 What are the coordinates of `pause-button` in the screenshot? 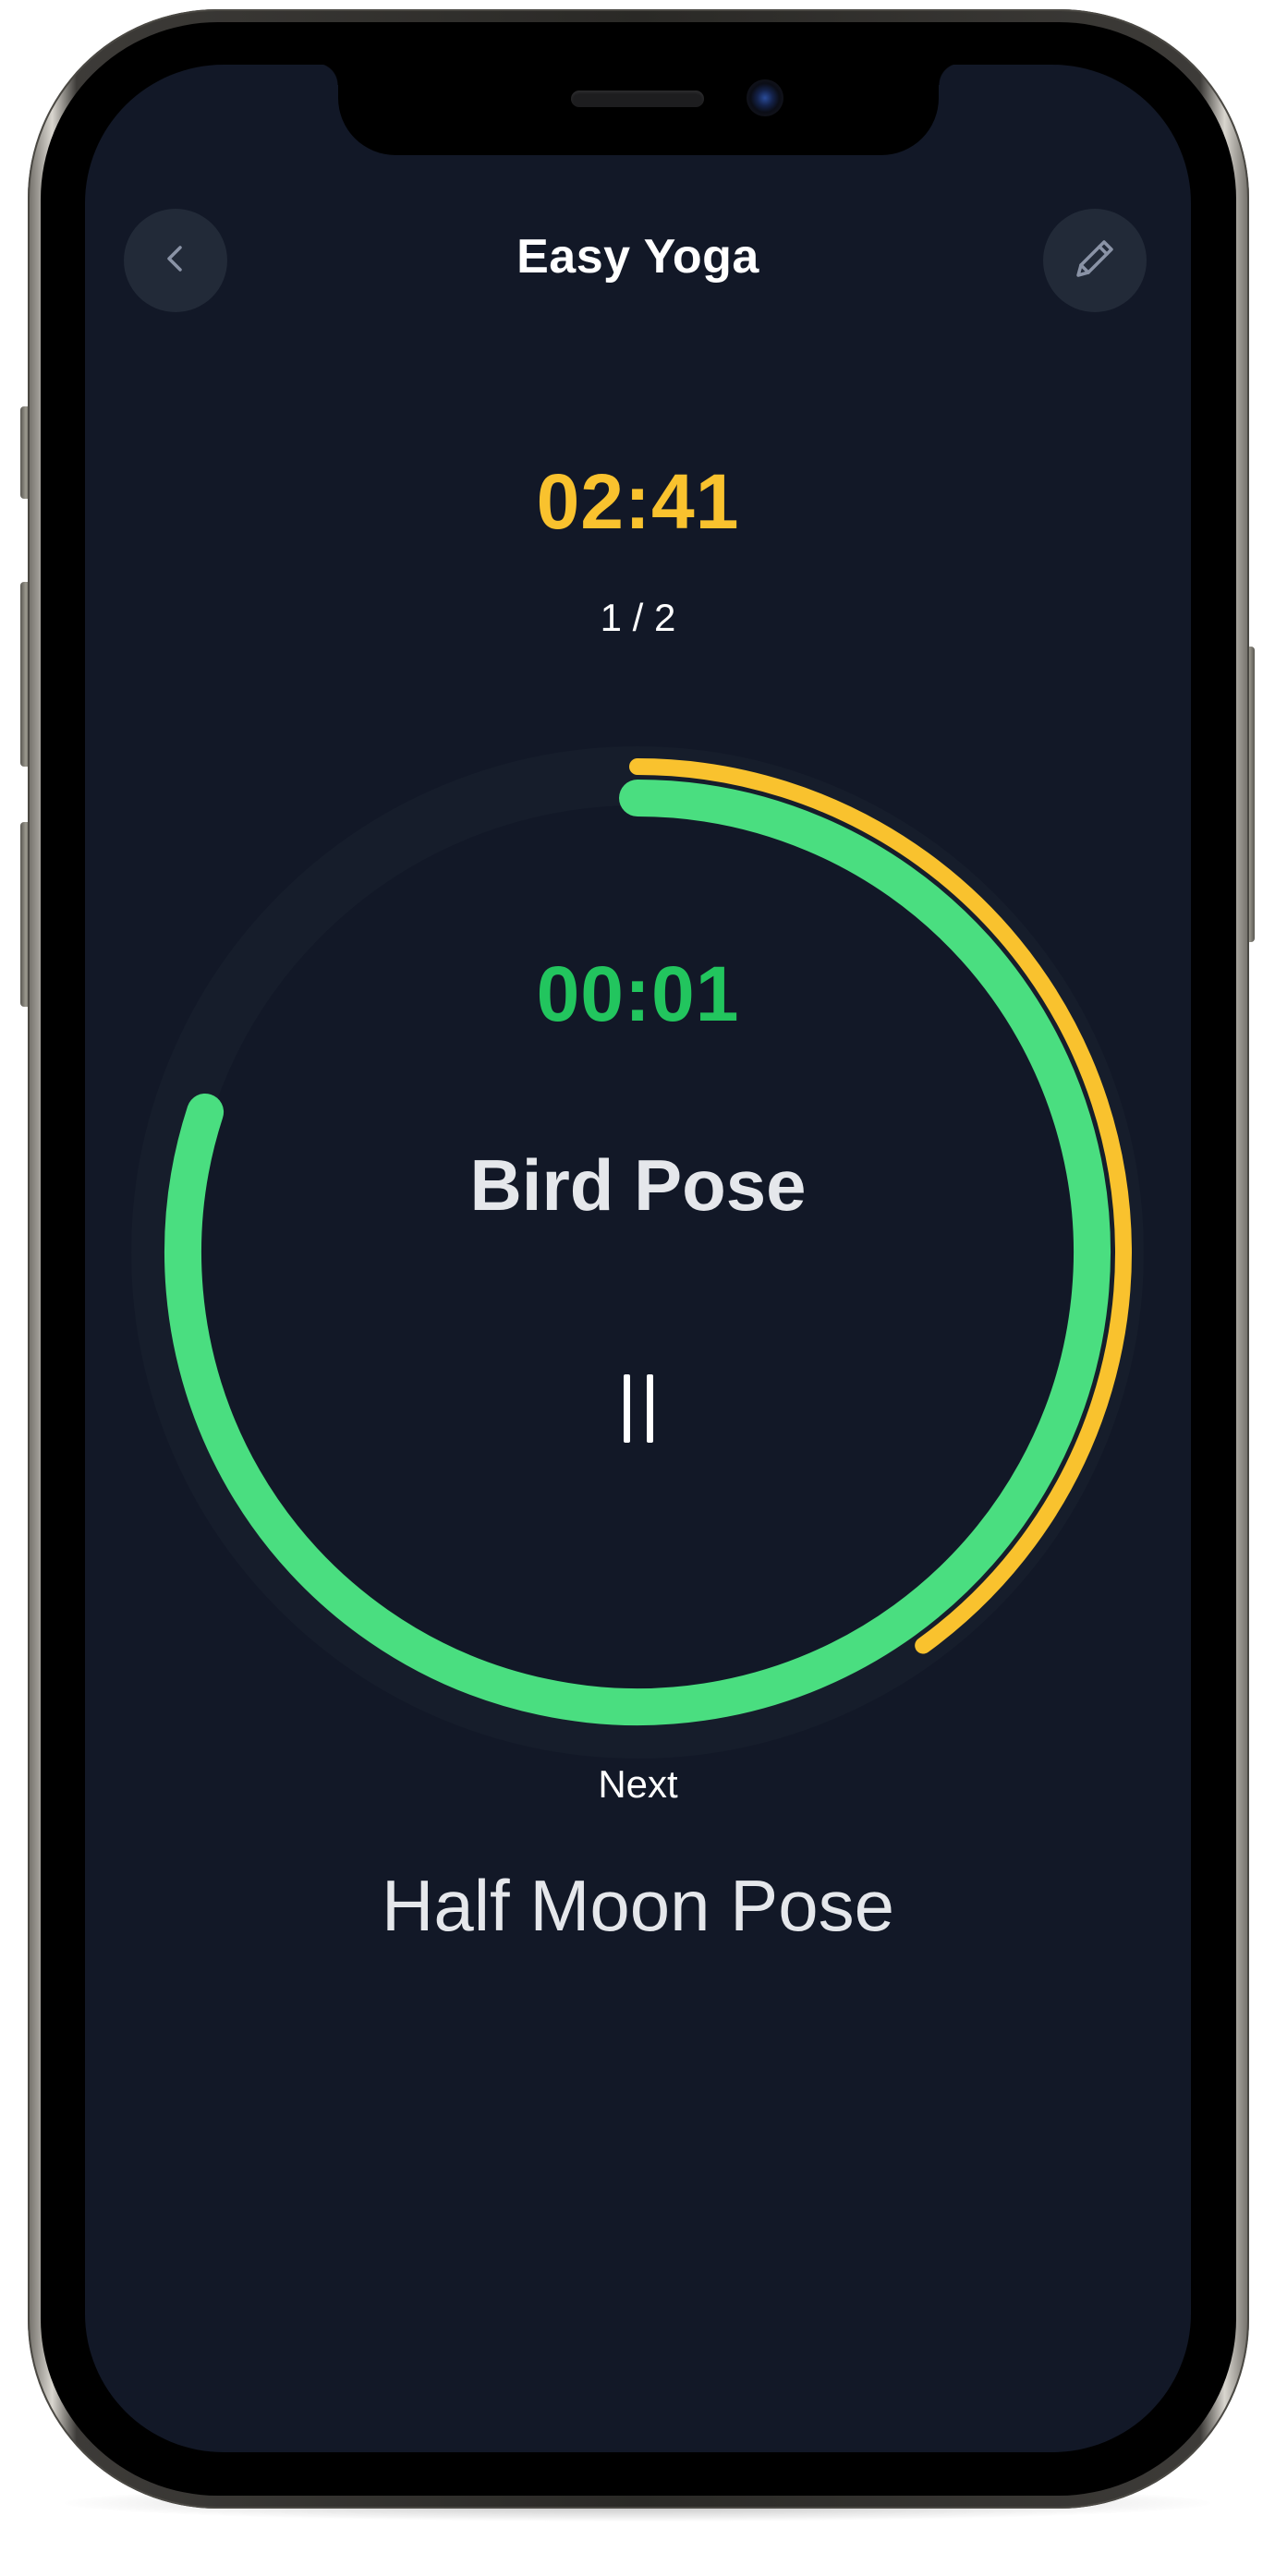 It's located at (638, 1408).